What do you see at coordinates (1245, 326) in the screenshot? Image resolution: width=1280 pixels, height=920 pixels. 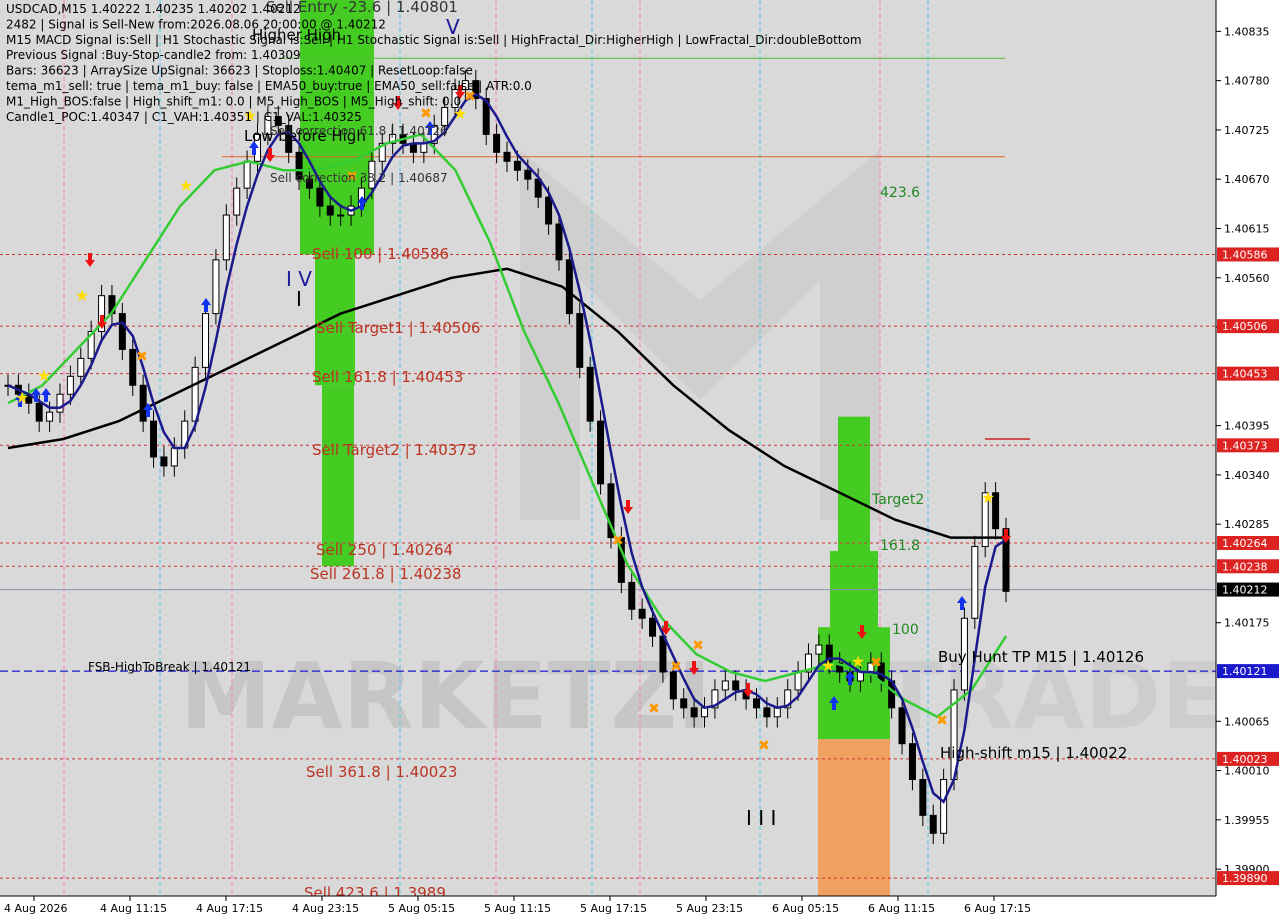 I see `level-tag-1: 1.40506` at bounding box center [1245, 326].